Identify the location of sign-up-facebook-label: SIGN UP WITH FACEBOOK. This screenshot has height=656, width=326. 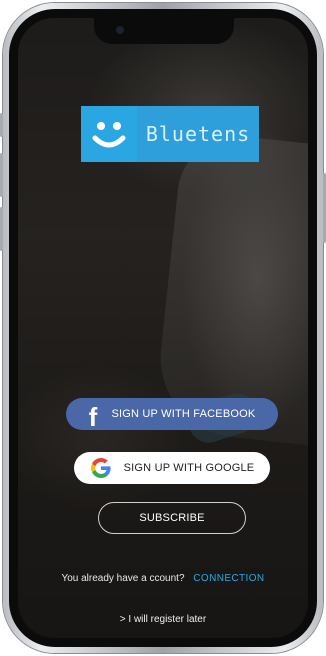
(183, 414).